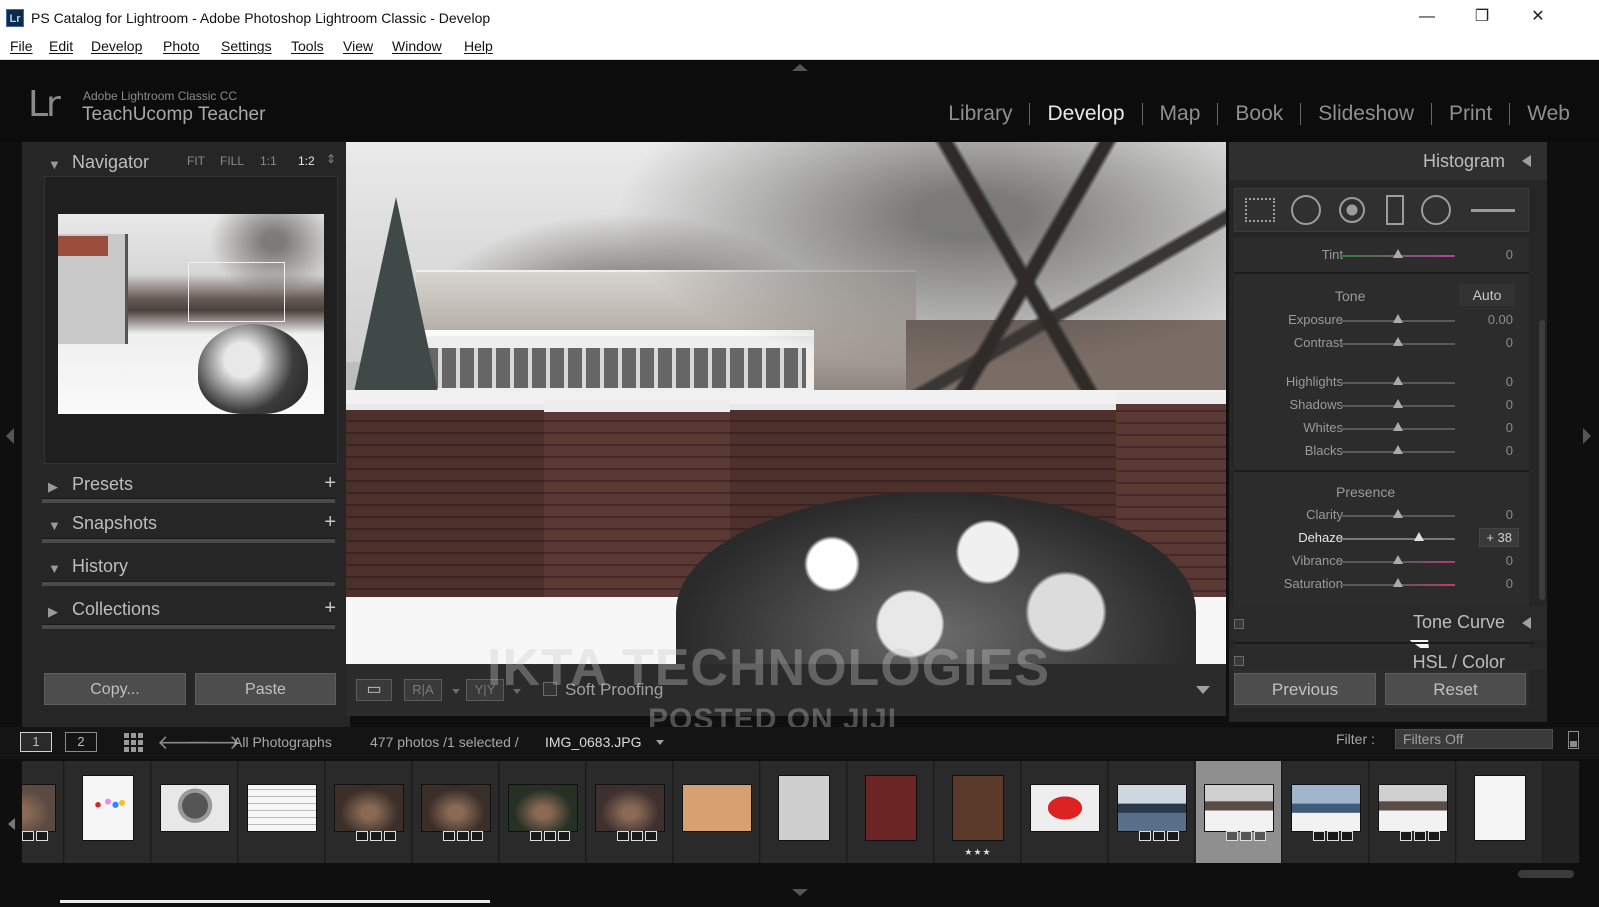 The height and width of the screenshot is (907, 1599). Describe the element at coordinates (1509, 381) in the screenshot. I see `highlights-value: 0` at that location.